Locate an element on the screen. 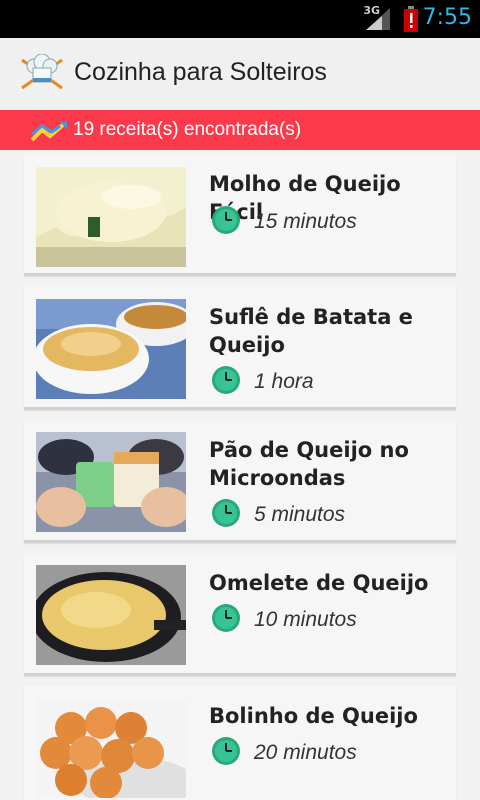  recipe-title: Pão de Queijo no Microondas is located at coordinates (309, 464).